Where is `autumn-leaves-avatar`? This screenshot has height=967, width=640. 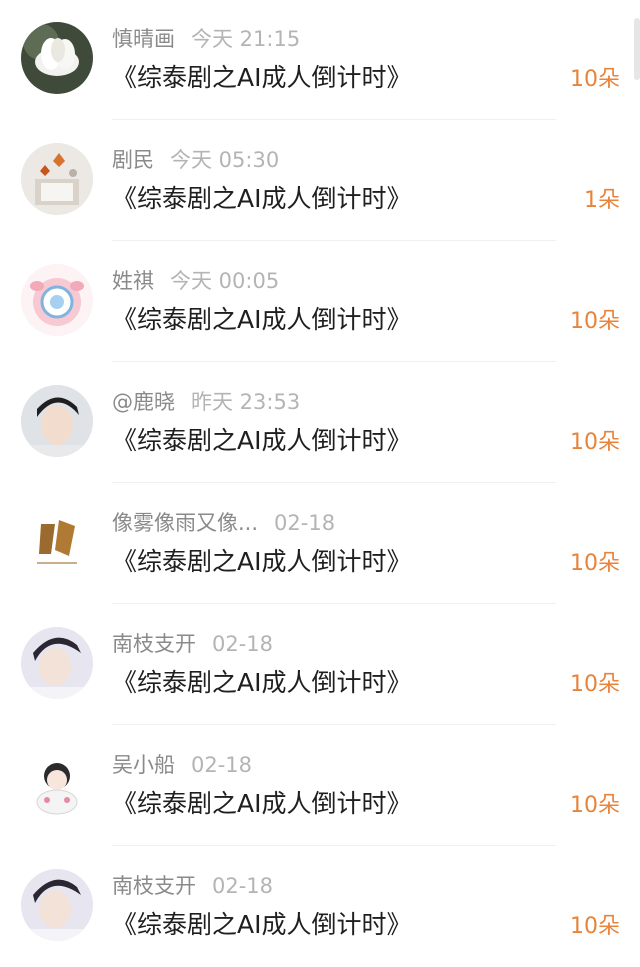 autumn-leaves-avatar is located at coordinates (57, 179).